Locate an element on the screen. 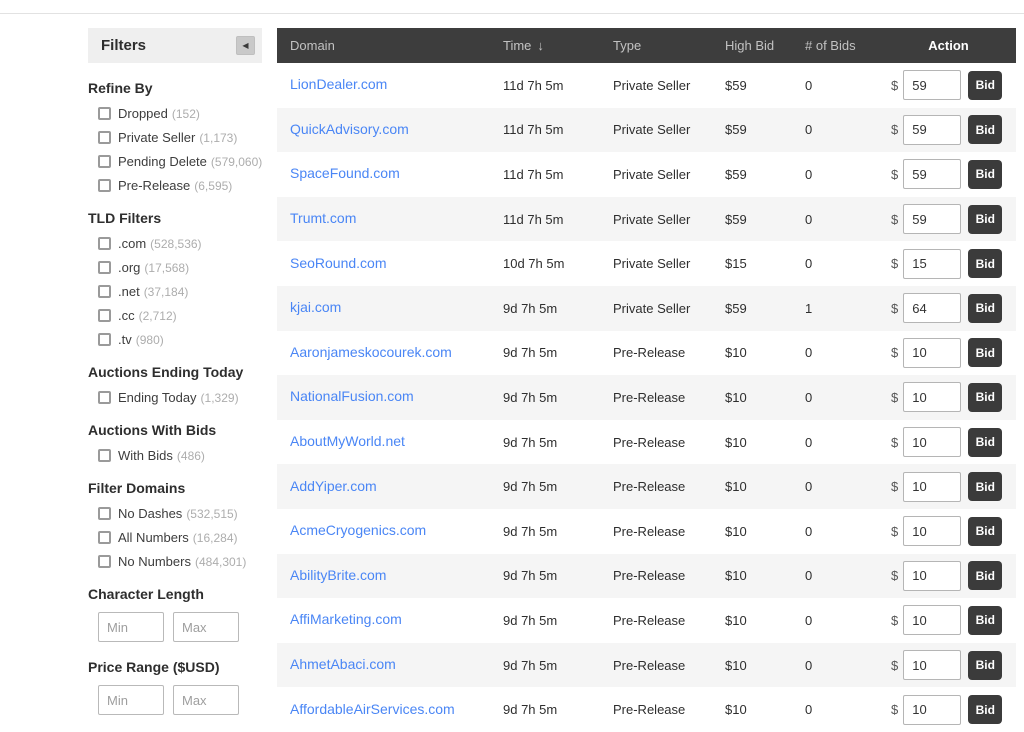 Image resolution: width=1024 pixels, height=732 pixels. range-max-input is located at coordinates (206, 627).